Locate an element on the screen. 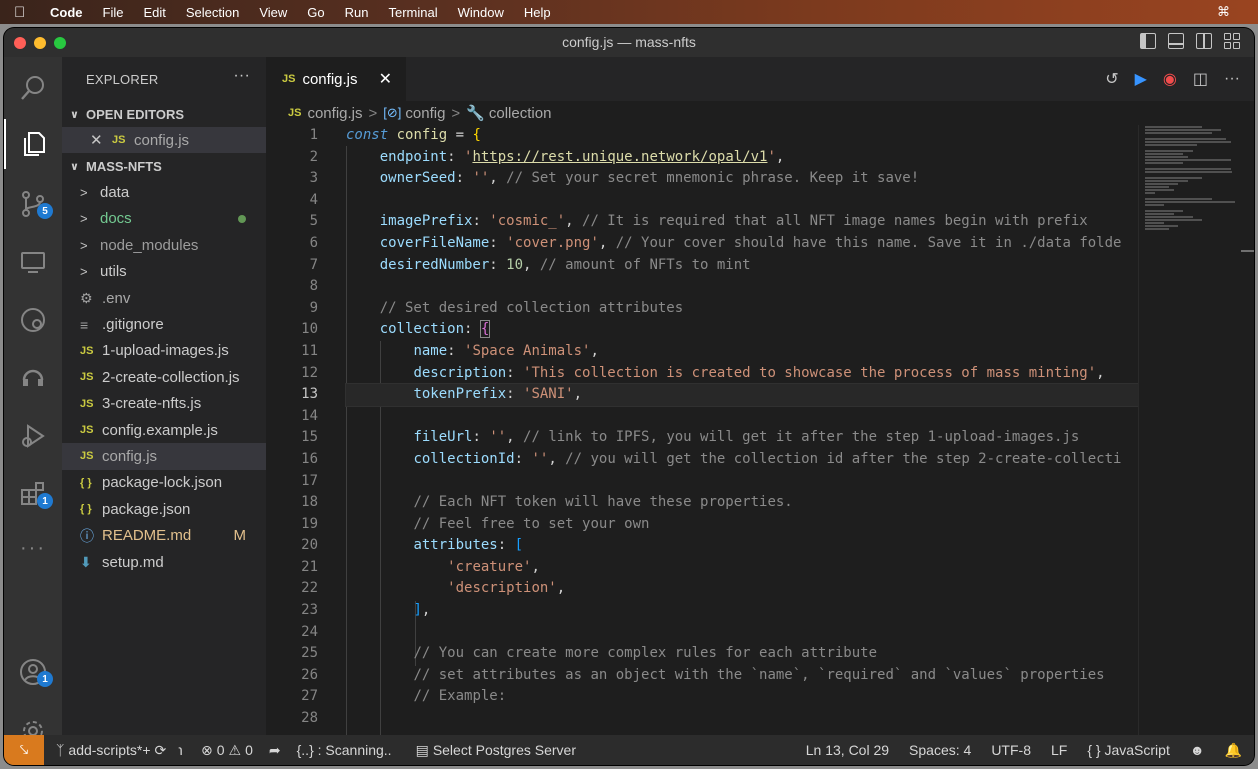 The height and width of the screenshot is (769, 1258). postgres-selector: ▤ Select Postgres Server is located at coordinates (496, 750).